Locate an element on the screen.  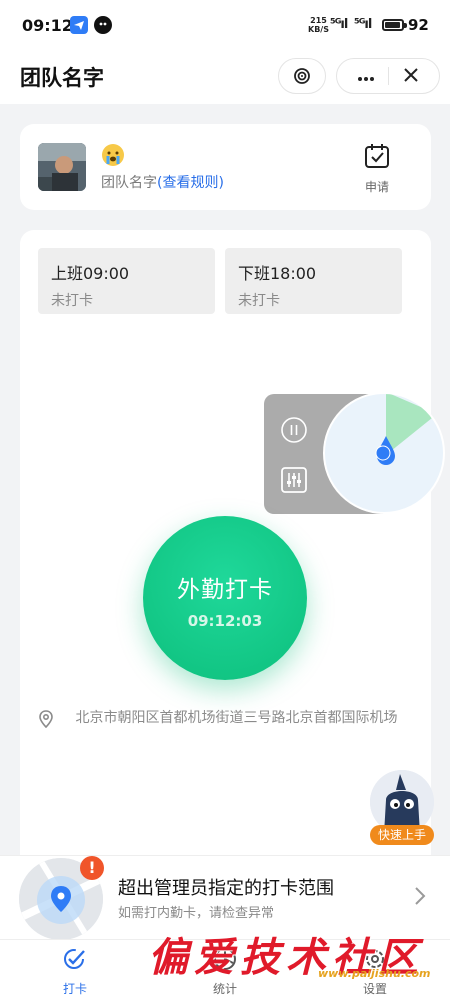
team-name: 团队名字(查看规则) is located at coordinates (162, 183).